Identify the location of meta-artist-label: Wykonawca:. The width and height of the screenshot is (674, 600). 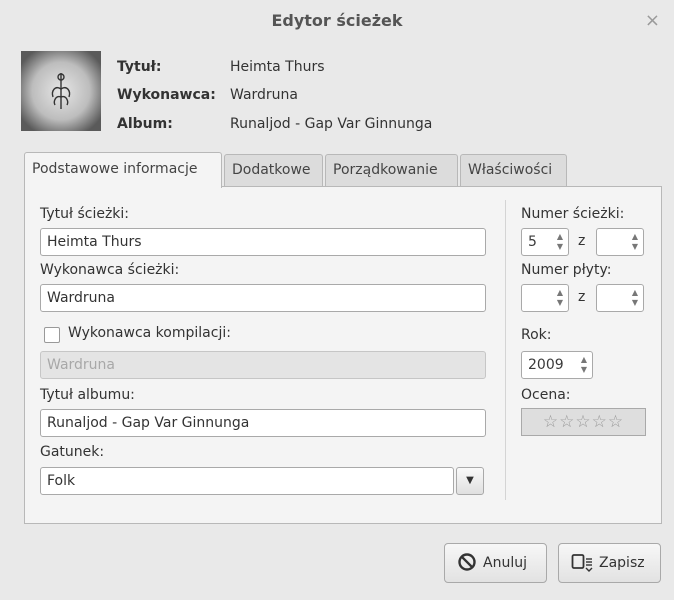
(166, 95).